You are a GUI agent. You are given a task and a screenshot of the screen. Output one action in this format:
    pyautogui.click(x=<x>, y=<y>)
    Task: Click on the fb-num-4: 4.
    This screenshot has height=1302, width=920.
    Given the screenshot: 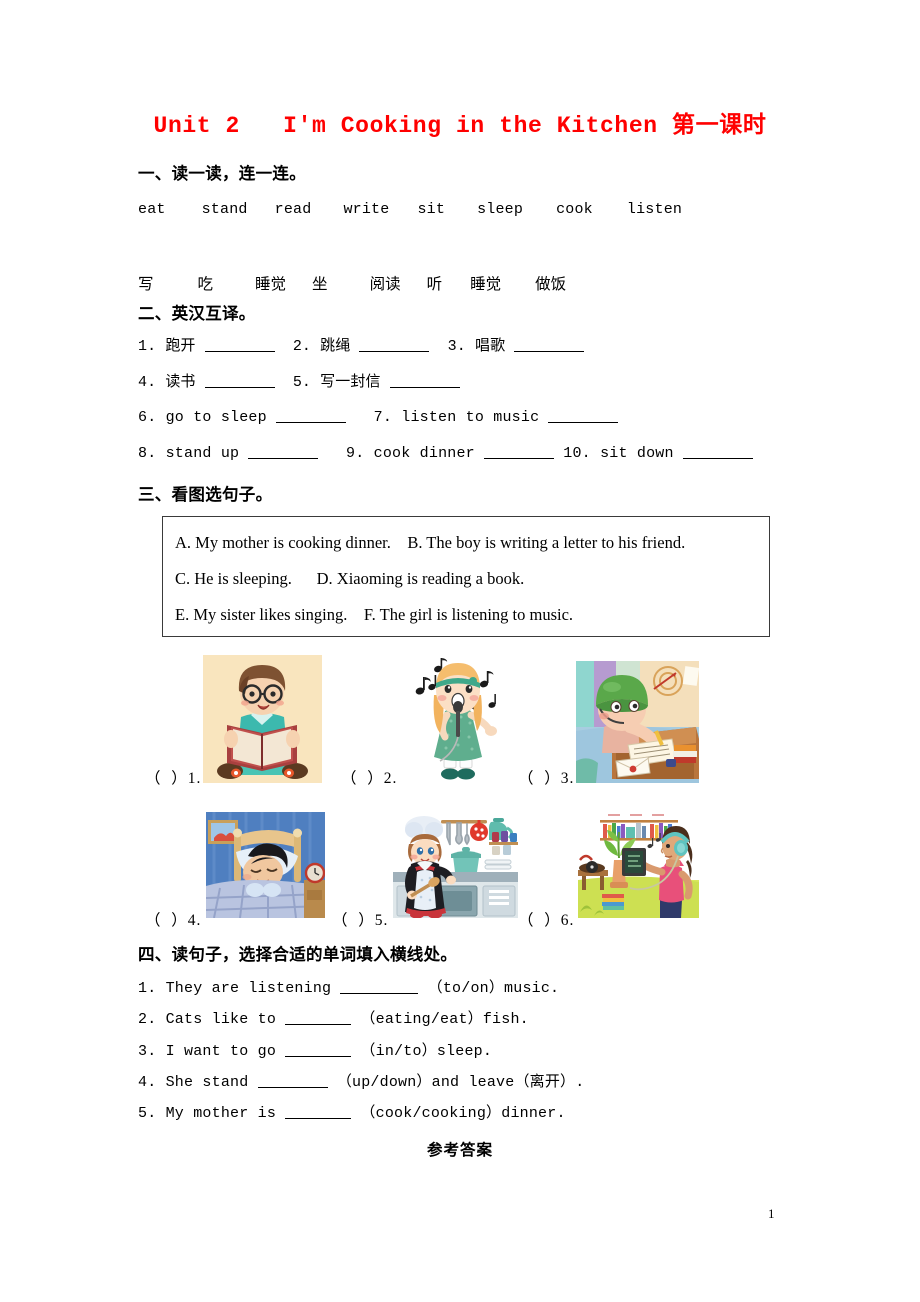 What is the action you would take?
    pyautogui.click(x=147, y=1082)
    